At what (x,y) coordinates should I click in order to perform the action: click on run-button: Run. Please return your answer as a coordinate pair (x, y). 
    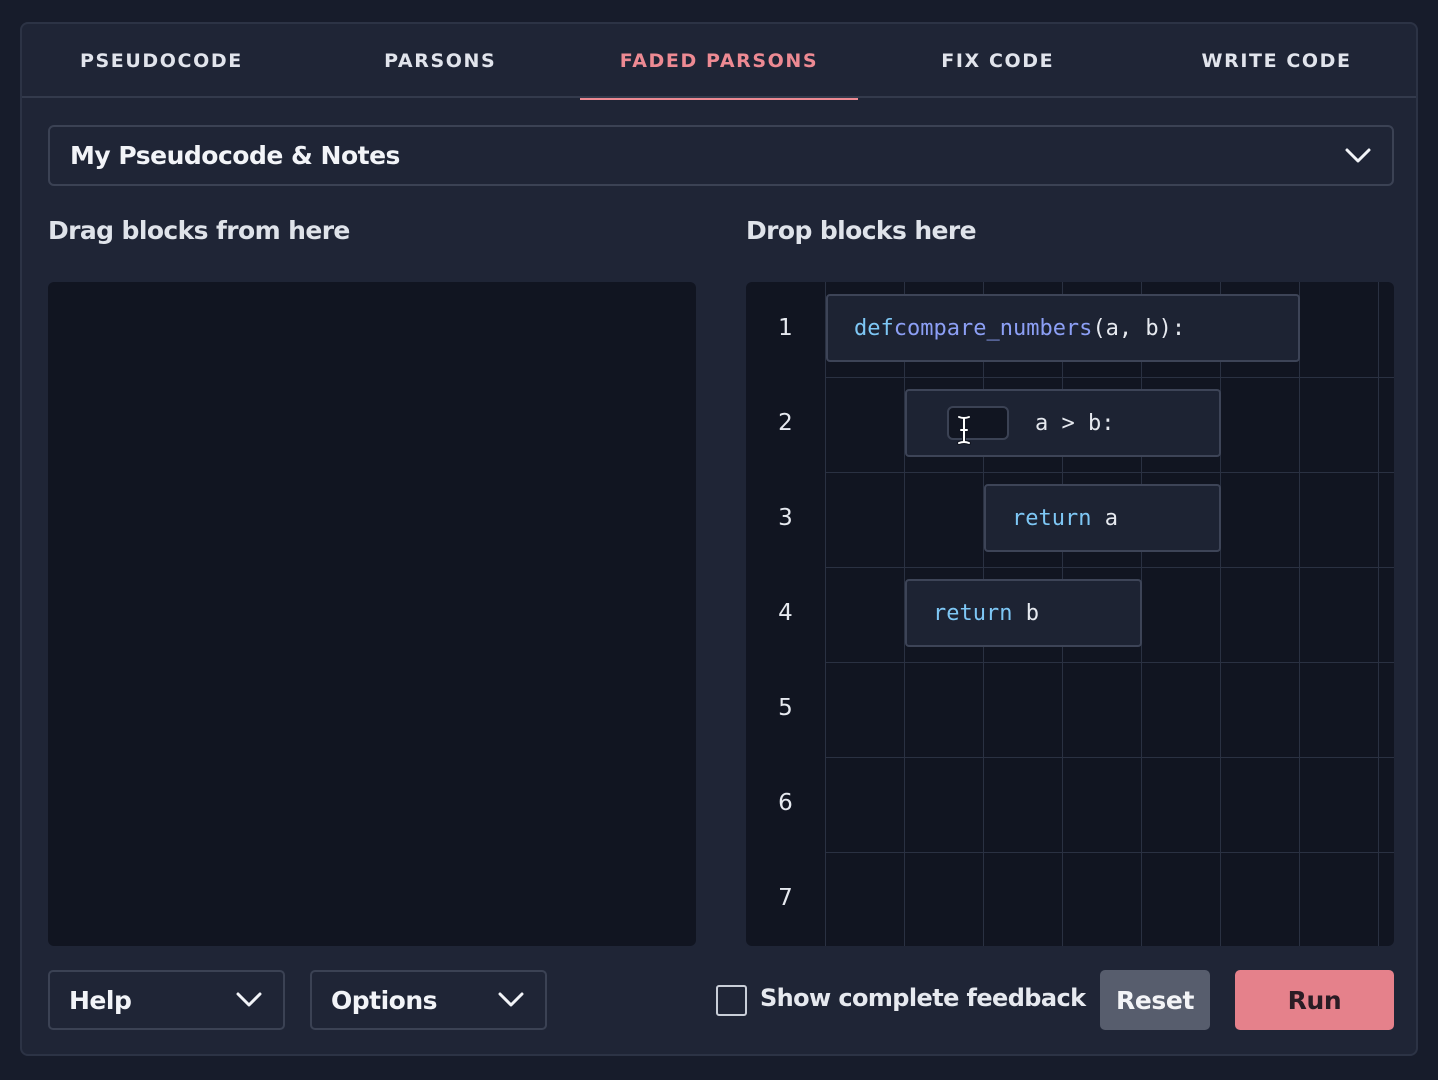
    Looking at the image, I should click on (1314, 1000).